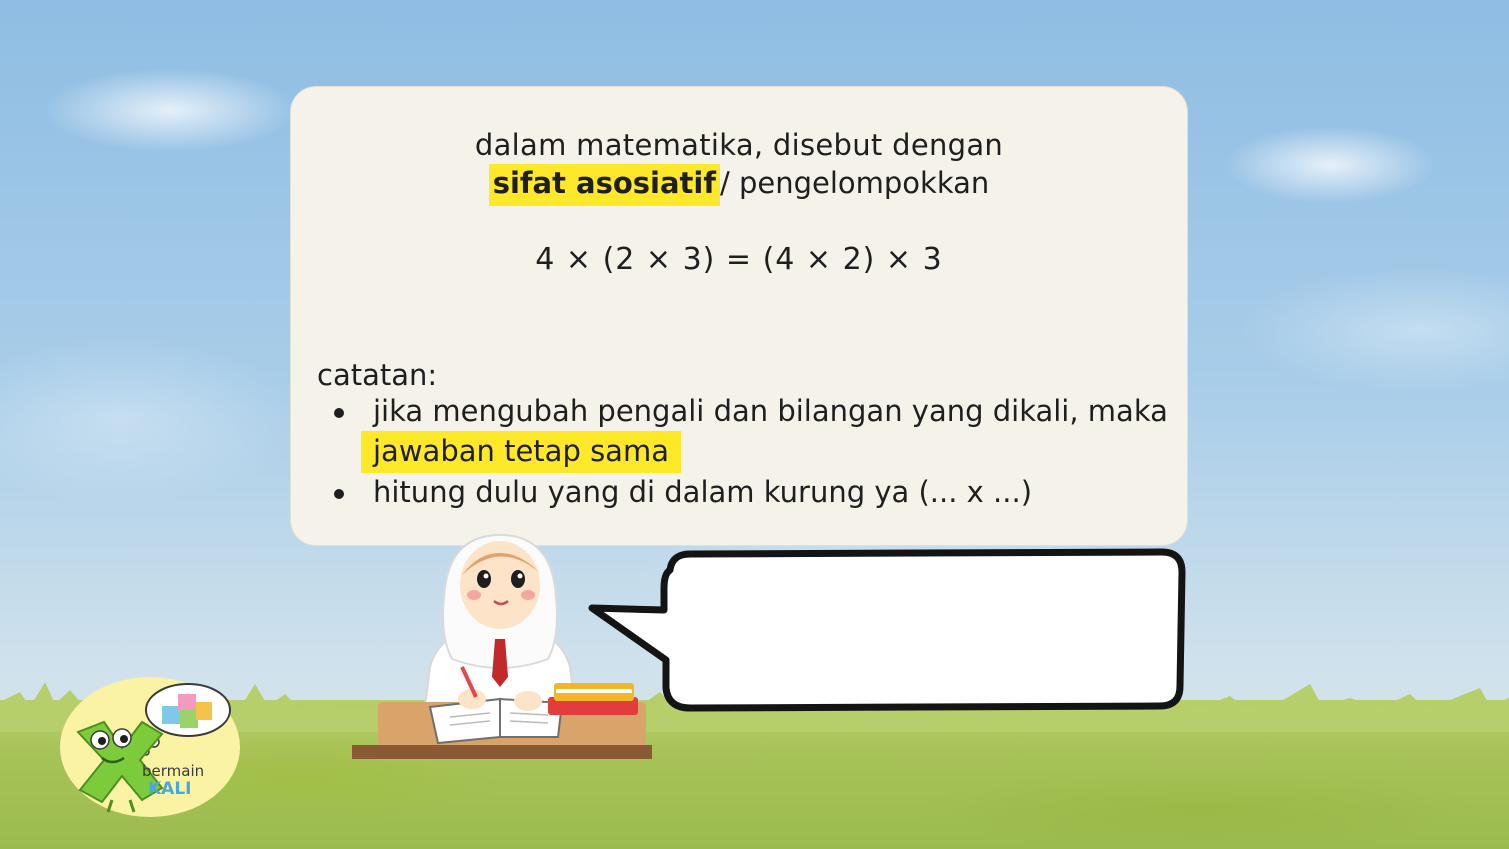 Image resolution: width=1509 pixels, height=849 pixels. I want to click on notes-heading: catatan:, so click(377, 375).